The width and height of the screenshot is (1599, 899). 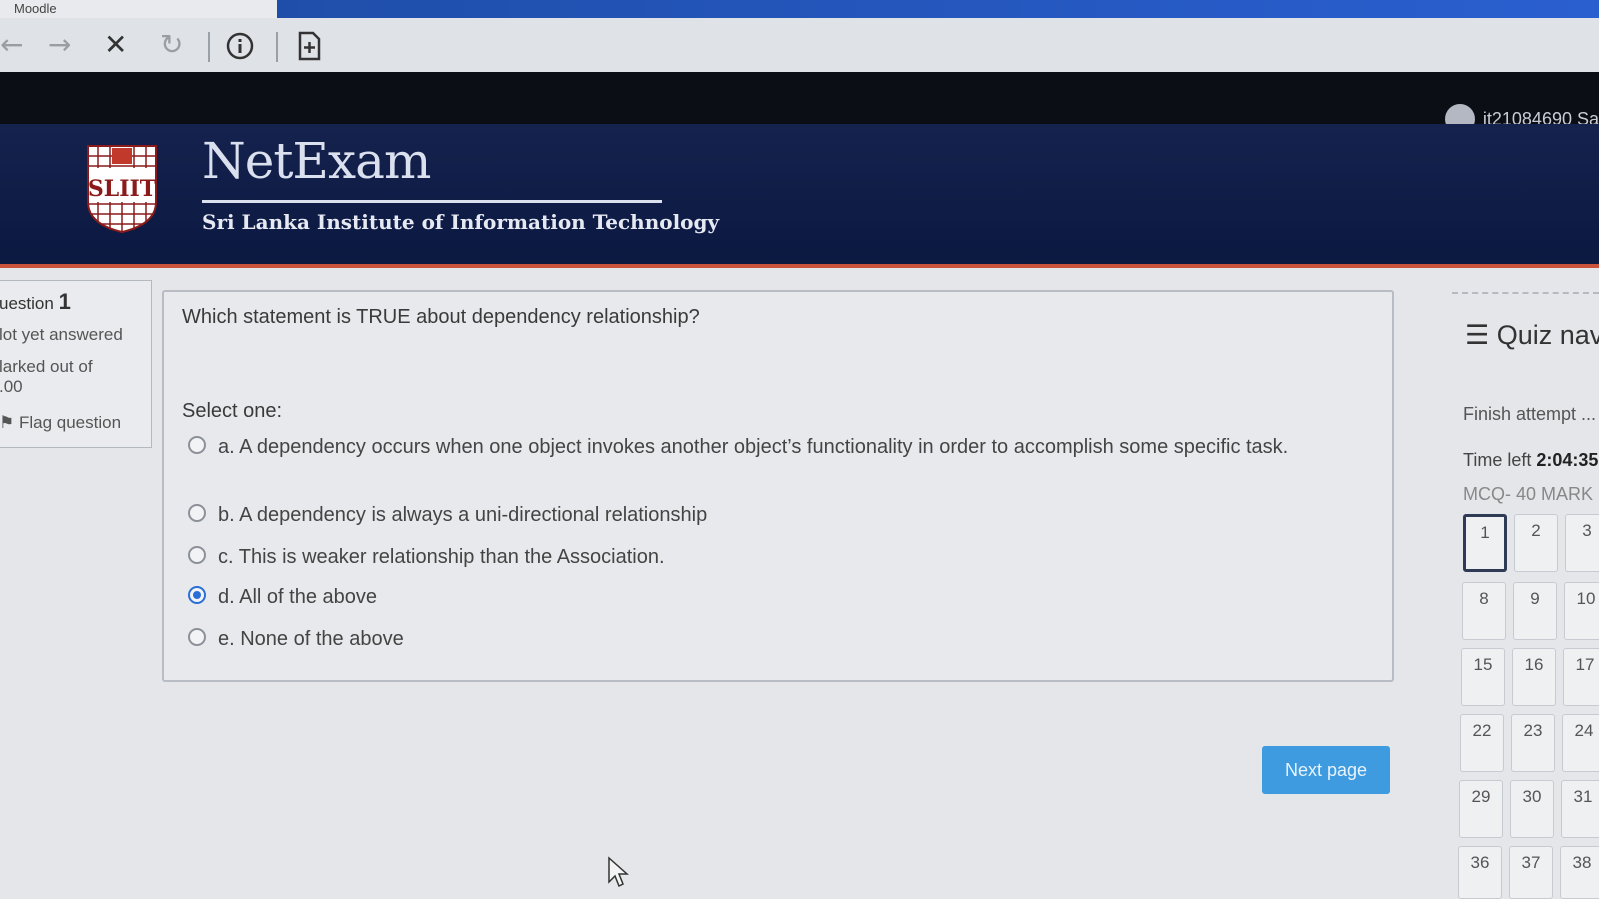 What do you see at coordinates (1534, 664) in the screenshot?
I see `quiz-nav-button-label: 16` at bounding box center [1534, 664].